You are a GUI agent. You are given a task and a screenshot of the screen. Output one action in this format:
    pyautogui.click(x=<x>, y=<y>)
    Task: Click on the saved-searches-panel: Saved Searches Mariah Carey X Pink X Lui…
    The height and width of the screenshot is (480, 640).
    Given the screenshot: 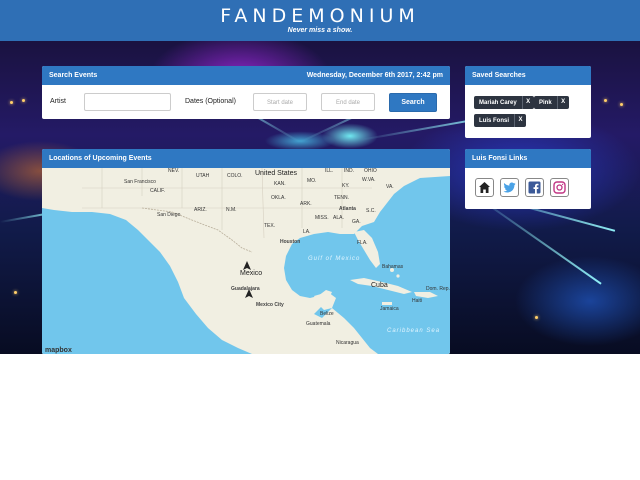 What is the action you would take?
    pyautogui.click(x=528, y=102)
    